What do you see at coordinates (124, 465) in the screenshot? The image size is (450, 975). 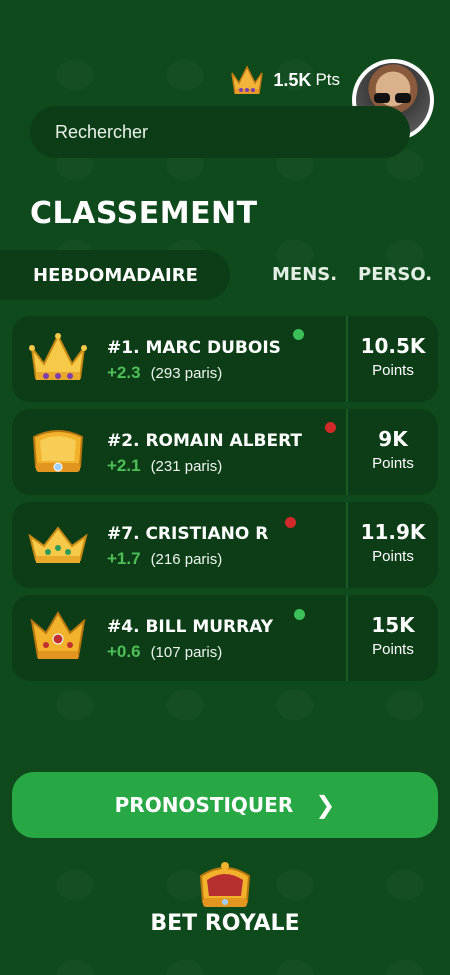 I see `score-delta: +2.1` at bounding box center [124, 465].